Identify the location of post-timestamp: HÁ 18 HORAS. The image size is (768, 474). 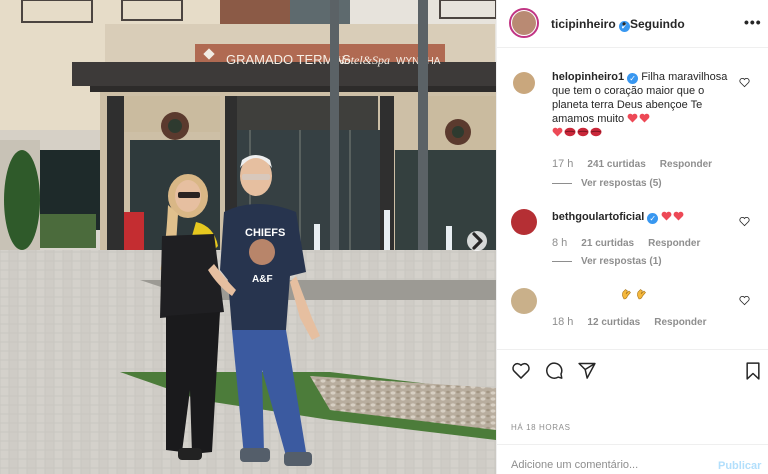
(541, 427).